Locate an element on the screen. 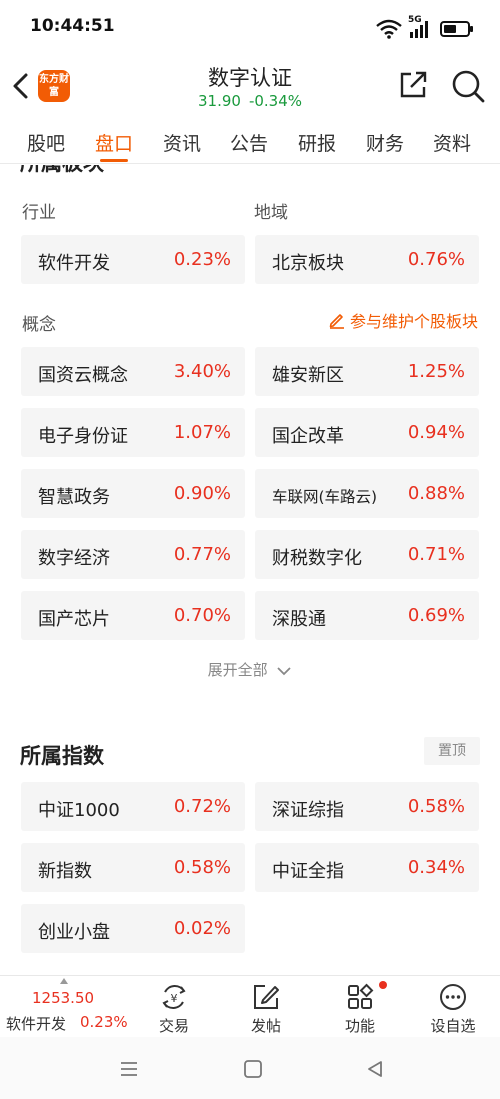  concept-pct: 0.94% is located at coordinates (436, 432).